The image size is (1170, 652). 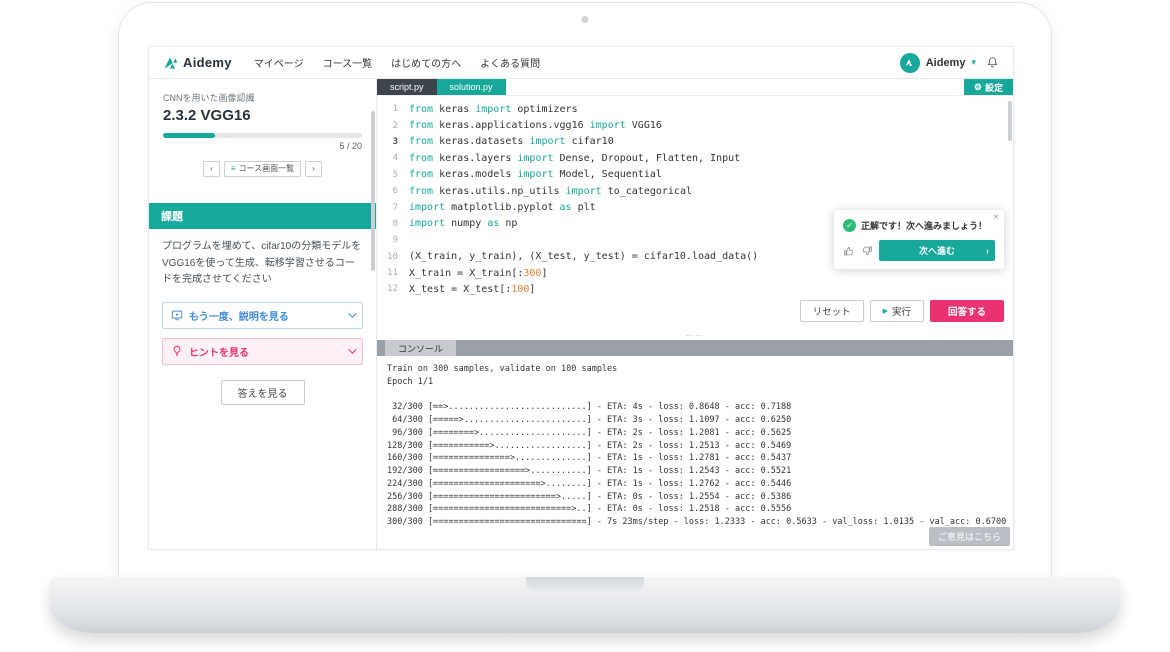 I want to click on settings-button: ⚙ 設定, so click(x=988, y=87).